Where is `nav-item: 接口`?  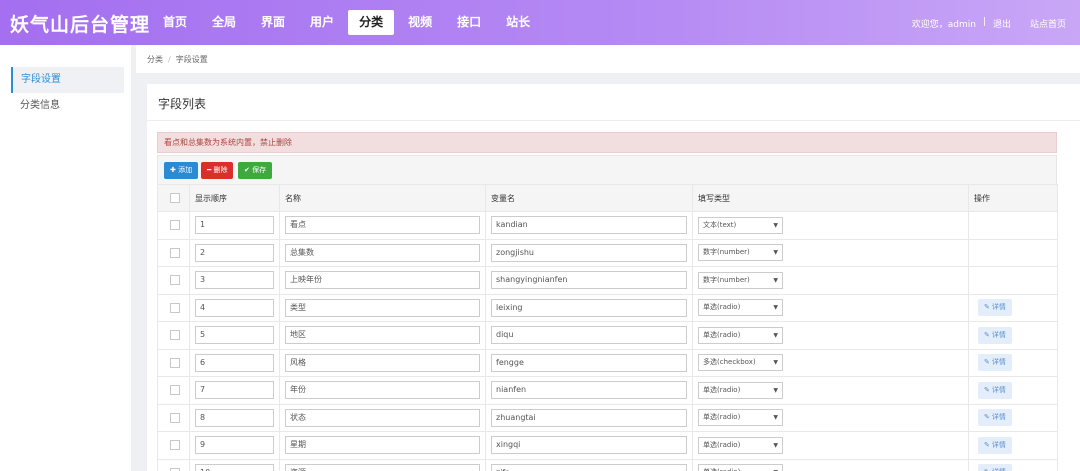
nav-item: 接口 is located at coordinates (469, 22).